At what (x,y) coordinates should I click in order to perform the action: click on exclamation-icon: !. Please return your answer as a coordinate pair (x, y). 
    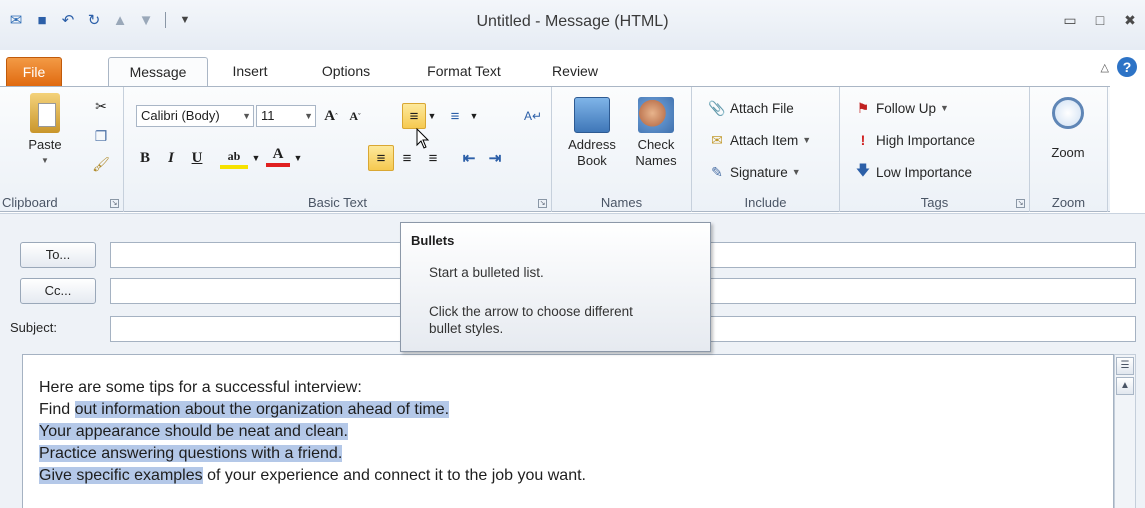
    Looking at the image, I should click on (863, 140).